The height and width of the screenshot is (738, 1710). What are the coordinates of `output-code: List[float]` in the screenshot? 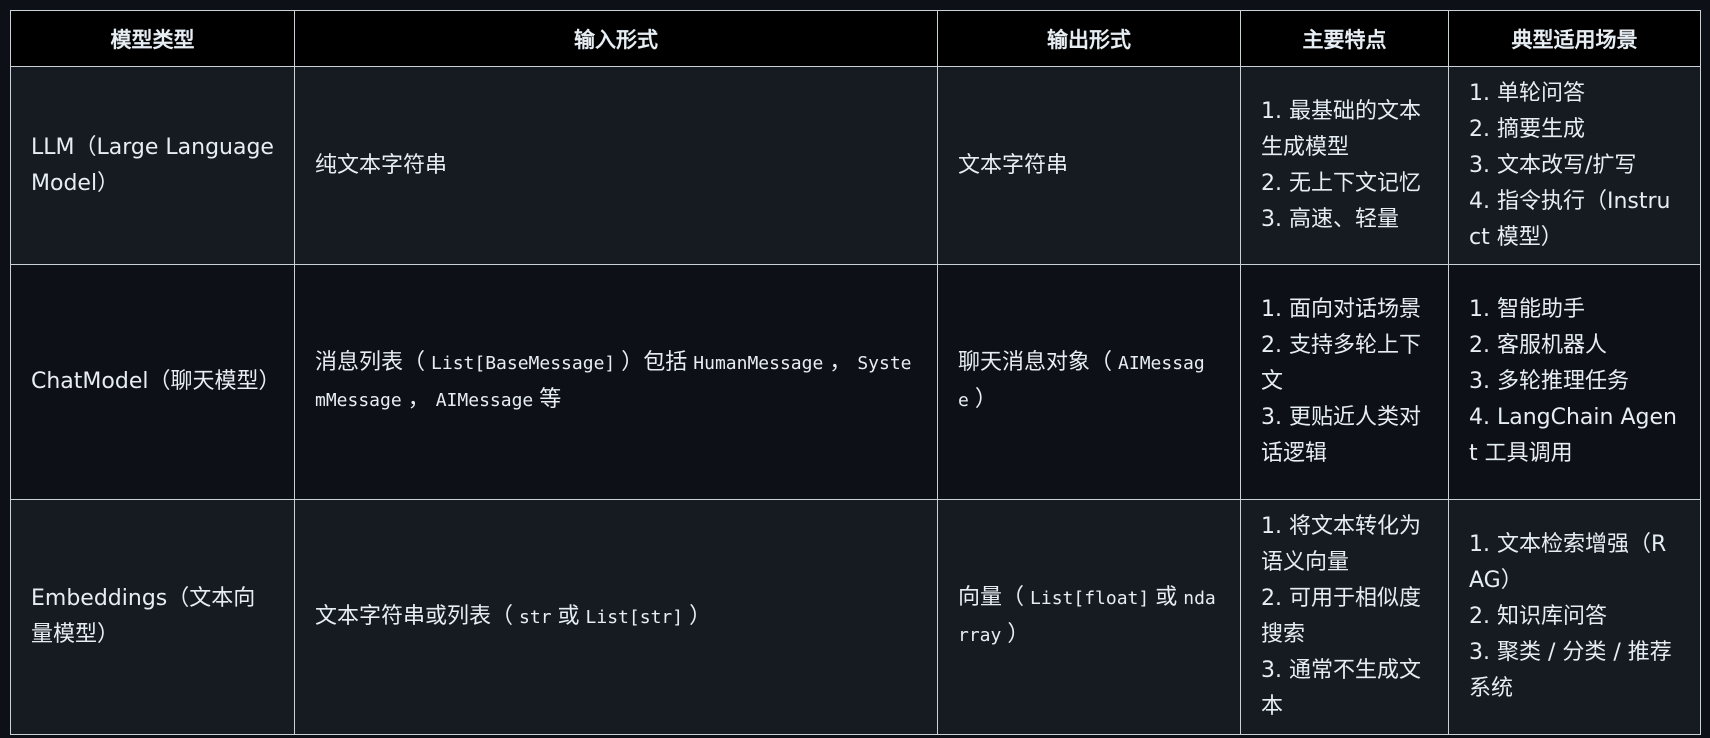 It's located at (1090, 598).